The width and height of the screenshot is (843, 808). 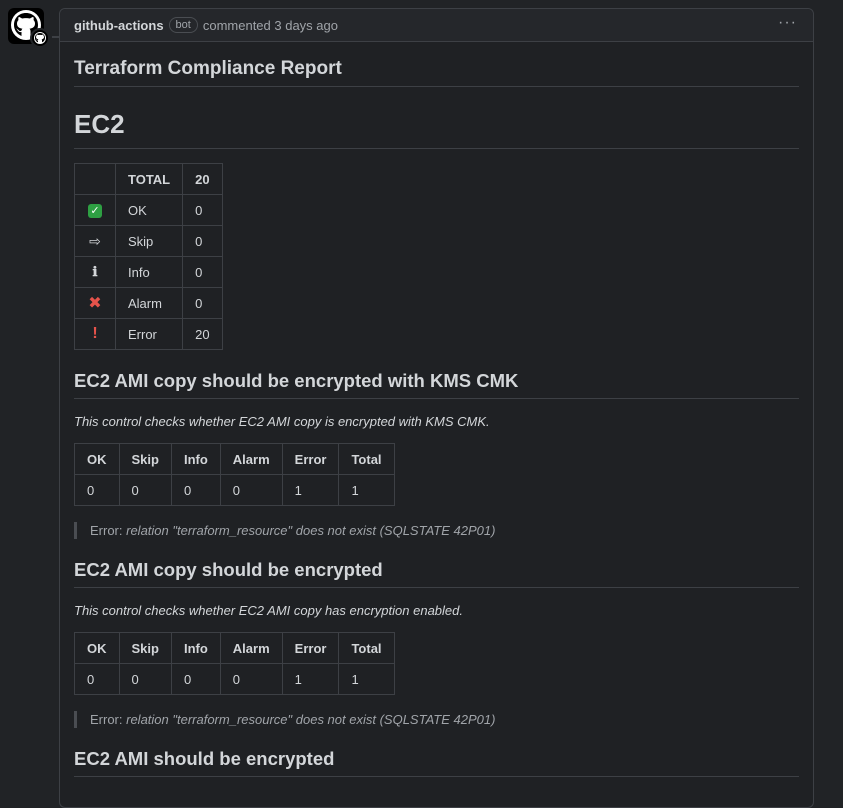 I want to click on info-icon: ℹ, so click(x=95, y=272).